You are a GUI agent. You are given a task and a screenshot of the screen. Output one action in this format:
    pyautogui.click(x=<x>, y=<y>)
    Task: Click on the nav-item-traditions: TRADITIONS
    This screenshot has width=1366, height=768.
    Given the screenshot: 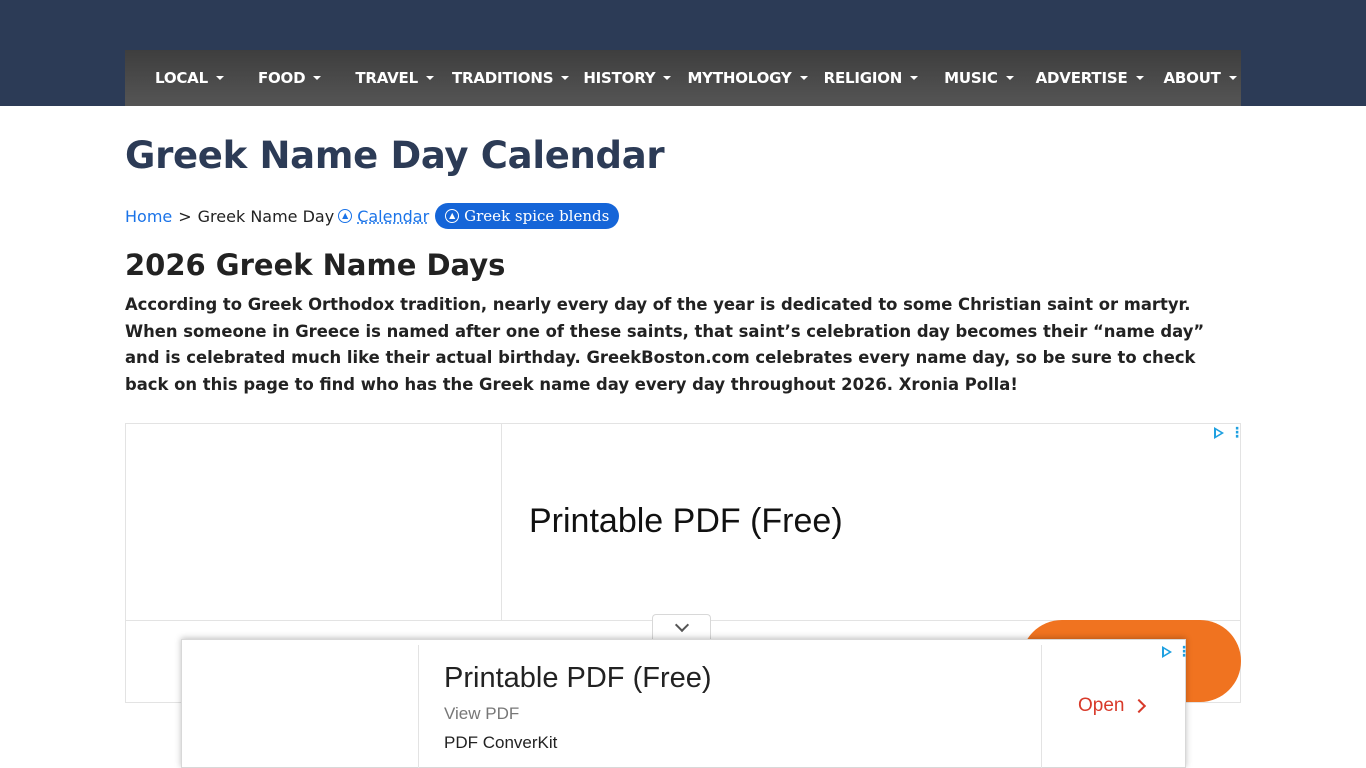 What is the action you would take?
    pyautogui.click(x=510, y=78)
    